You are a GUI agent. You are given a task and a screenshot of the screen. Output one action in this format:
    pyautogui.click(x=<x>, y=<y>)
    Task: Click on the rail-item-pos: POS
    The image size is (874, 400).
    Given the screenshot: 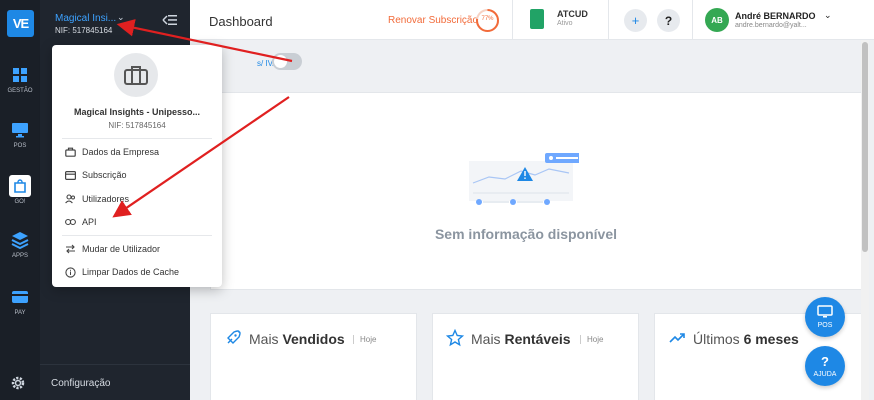 What is the action you would take?
    pyautogui.click(x=20, y=135)
    